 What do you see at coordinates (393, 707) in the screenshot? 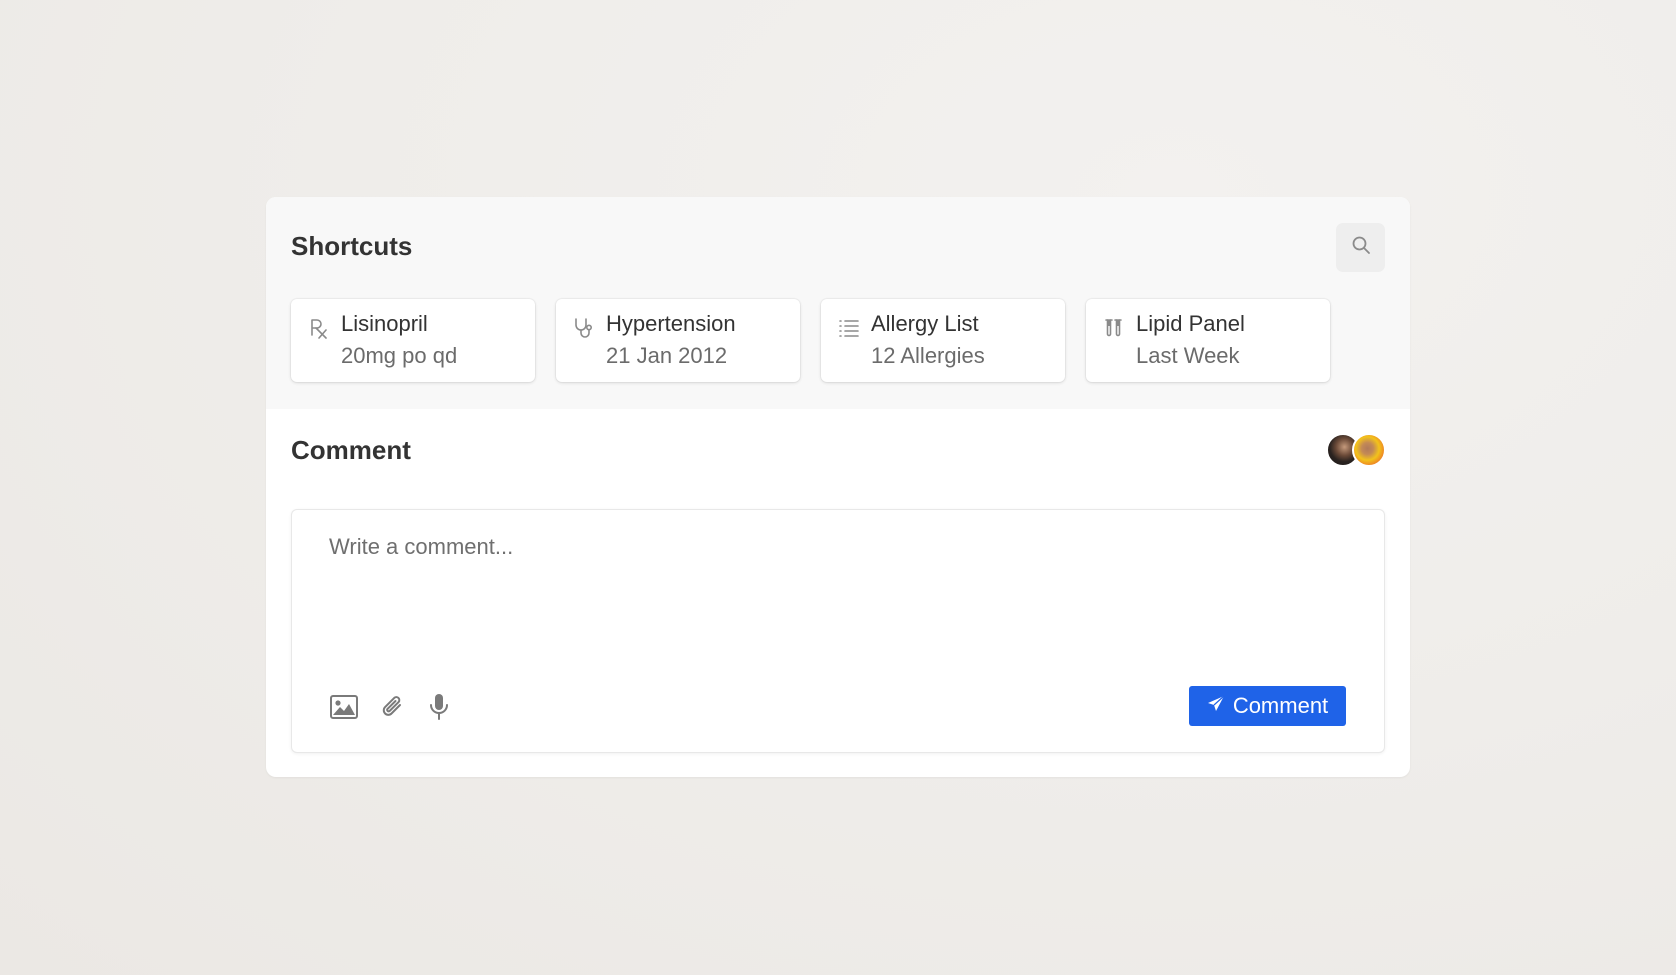
I see `paperclip-icon` at bounding box center [393, 707].